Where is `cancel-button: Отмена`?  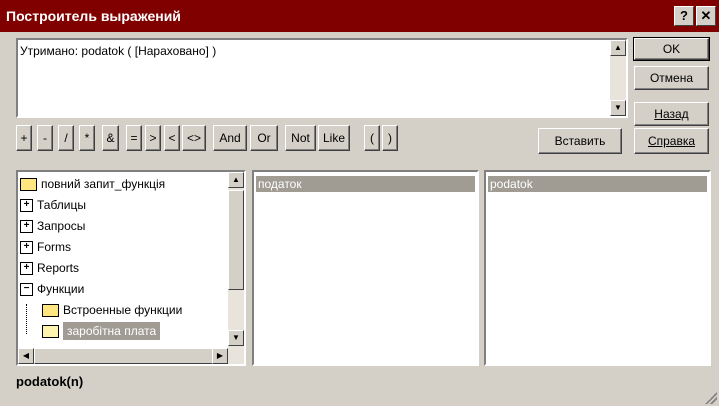
cancel-button: Отмена is located at coordinates (671, 78).